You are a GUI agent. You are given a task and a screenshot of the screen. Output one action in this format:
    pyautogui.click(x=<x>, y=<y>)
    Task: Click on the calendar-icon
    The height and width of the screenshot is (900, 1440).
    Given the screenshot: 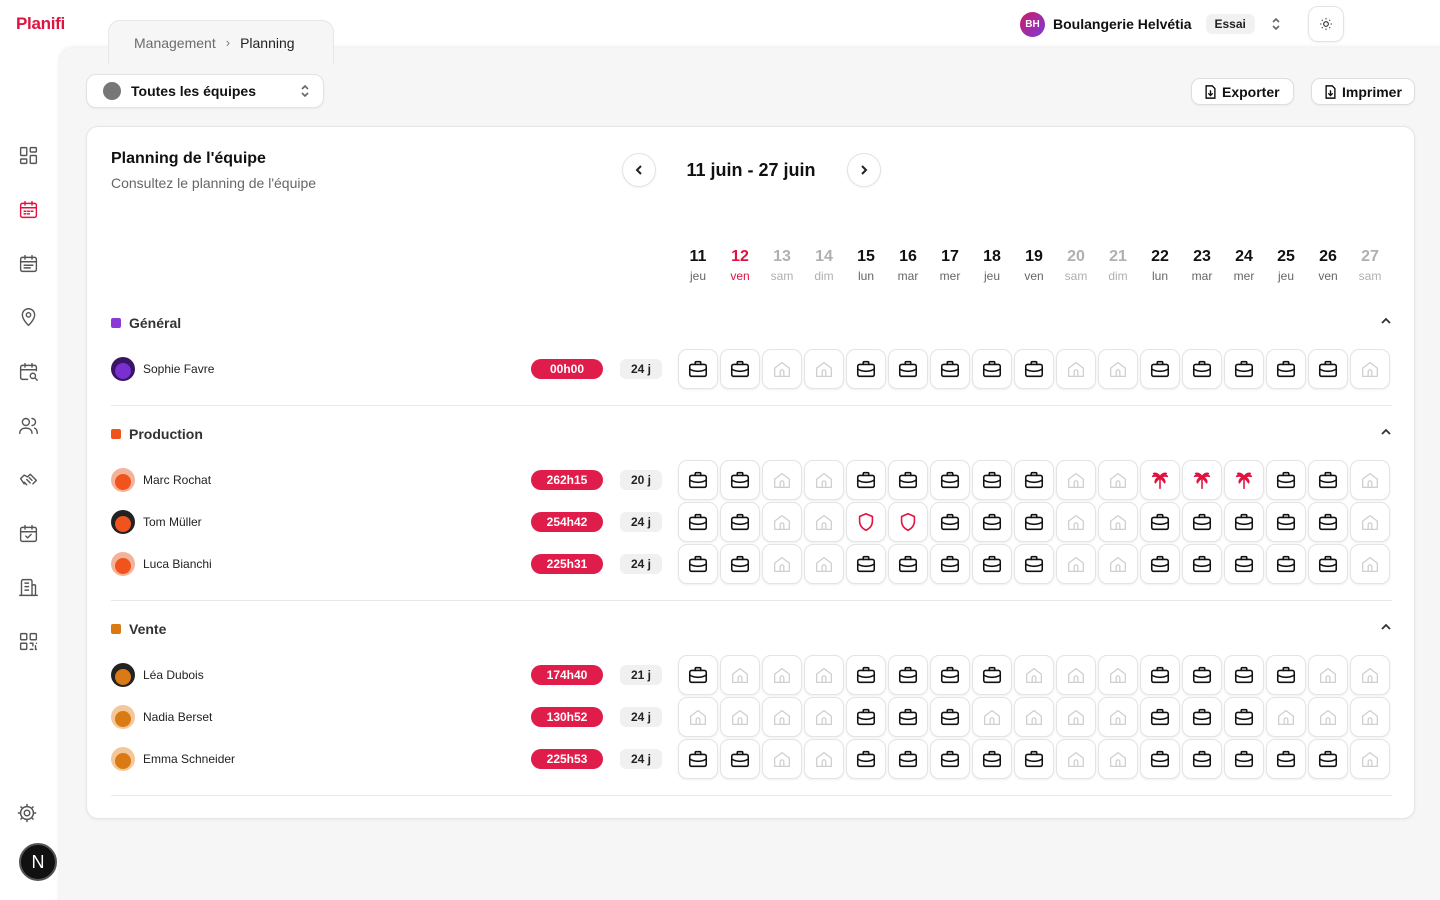 What is the action you would take?
    pyautogui.click(x=28, y=209)
    